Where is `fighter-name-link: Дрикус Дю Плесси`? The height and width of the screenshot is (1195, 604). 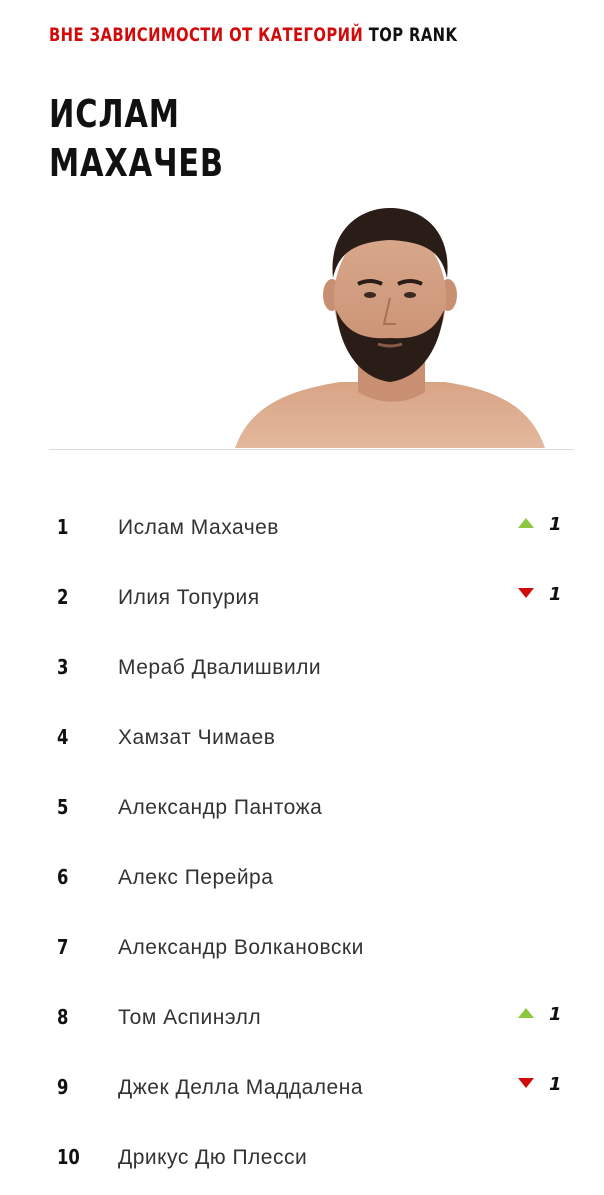
fighter-name-link: Дрикус Дю Плесси is located at coordinates (212, 1158).